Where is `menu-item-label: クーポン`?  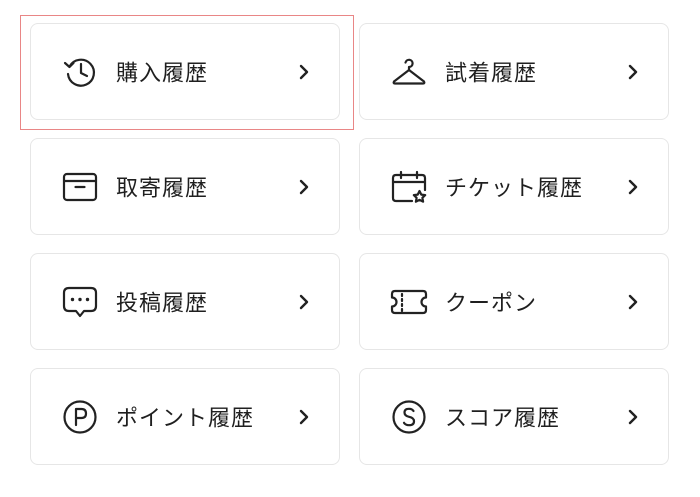
menu-item-label: クーポン is located at coordinates (491, 303).